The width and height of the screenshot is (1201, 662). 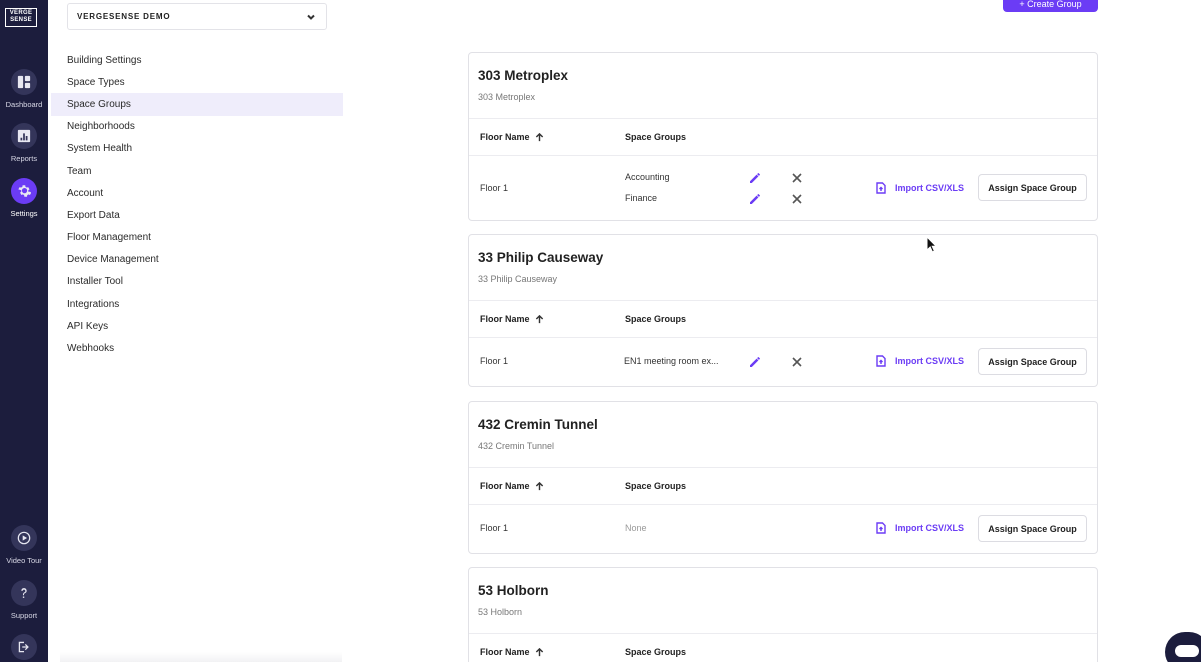 What do you see at coordinates (197, 171) in the screenshot?
I see `nav-item-team: Team` at bounding box center [197, 171].